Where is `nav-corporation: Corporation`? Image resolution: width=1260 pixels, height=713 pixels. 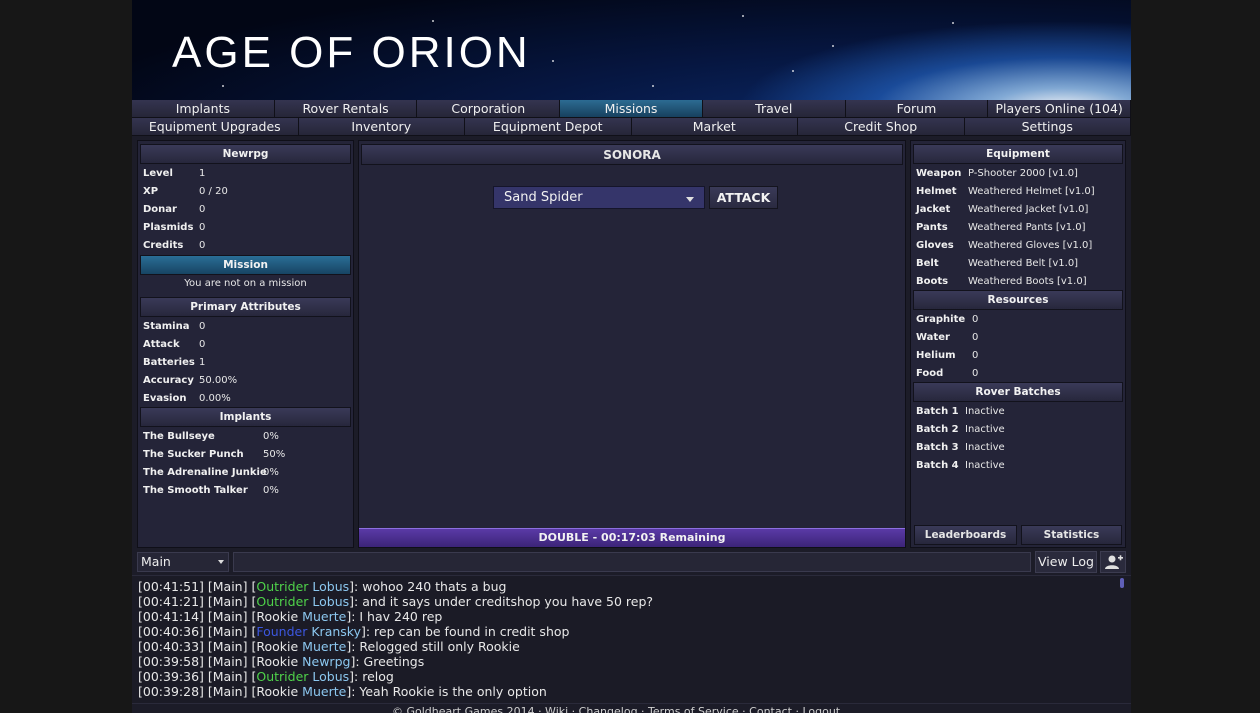 nav-corporation: Corporation is located at coordinates (489, 109).